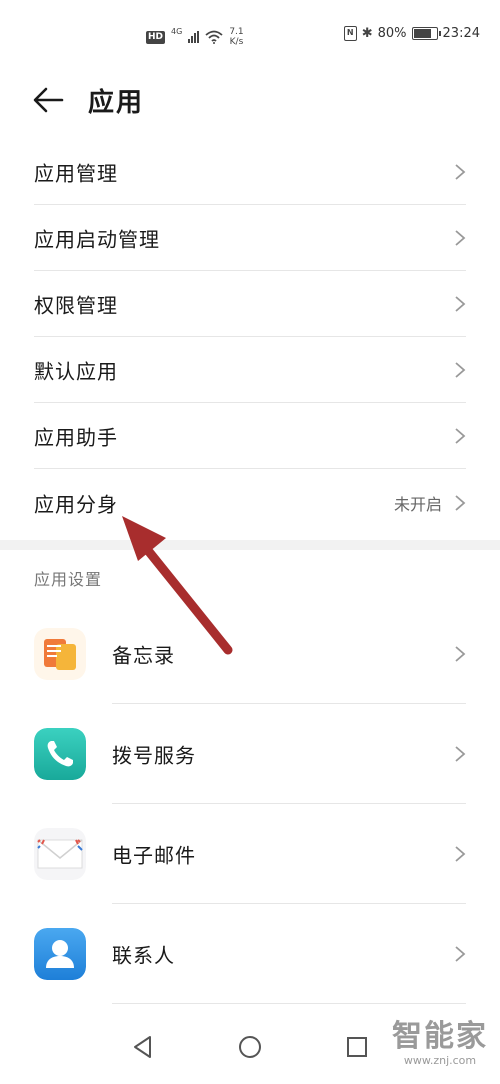  What do you see at coordinates (250, 545) in the screenshot?
I see `section-divider` at bounding box center [250, 545].